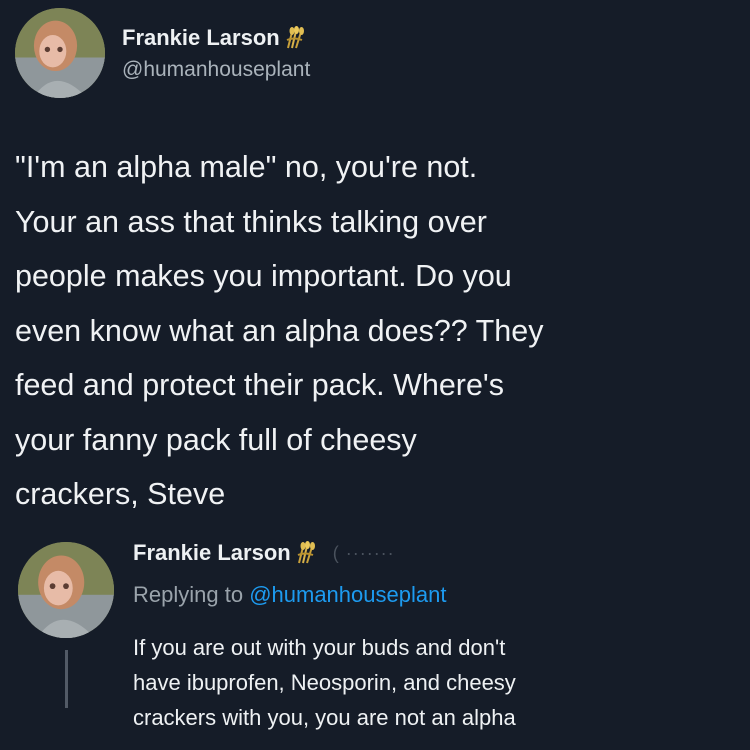  I want to click on avatar, so click(60, 53).